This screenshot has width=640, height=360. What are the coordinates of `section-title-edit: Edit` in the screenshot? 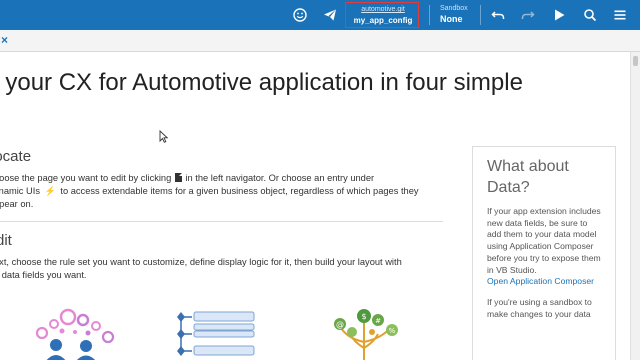 It's located at (6, 240).